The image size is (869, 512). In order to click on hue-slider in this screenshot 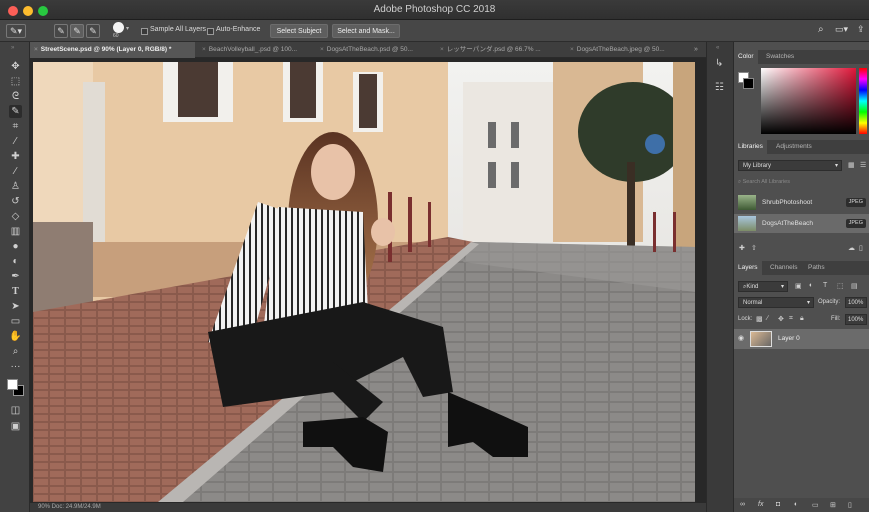, I will do `click(863, 101)`.